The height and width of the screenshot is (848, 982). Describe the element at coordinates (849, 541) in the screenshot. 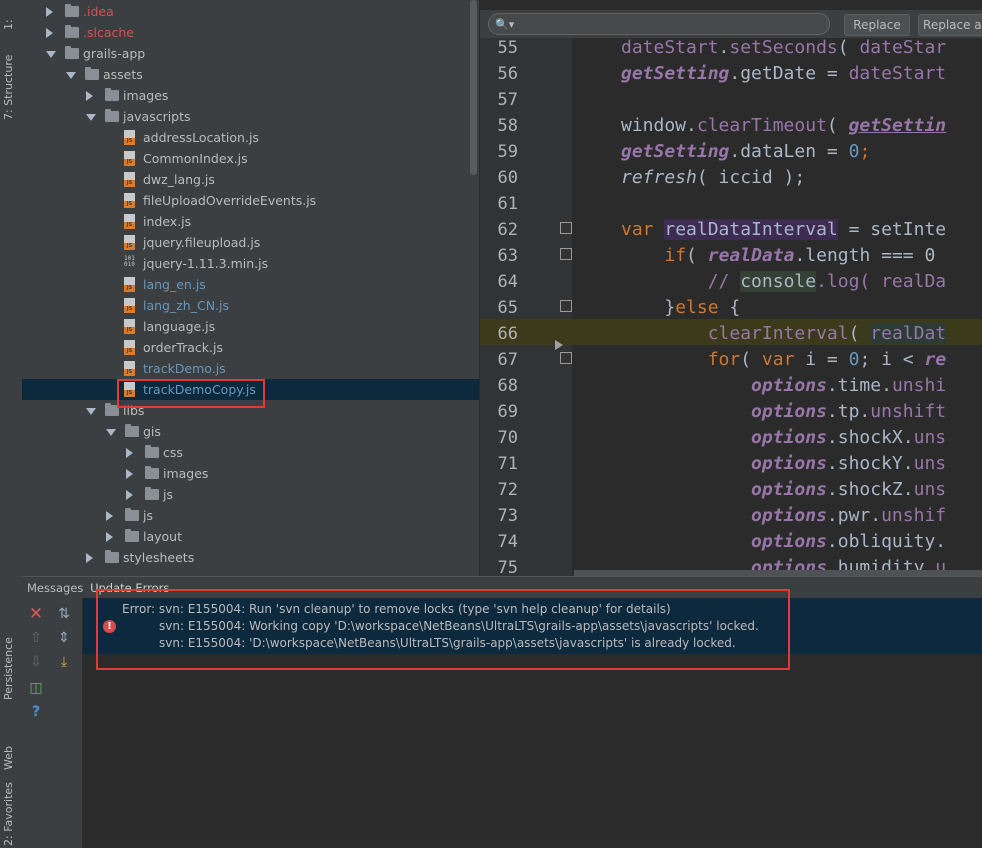

I see `code-line-74: options.obliquity.` at that location.